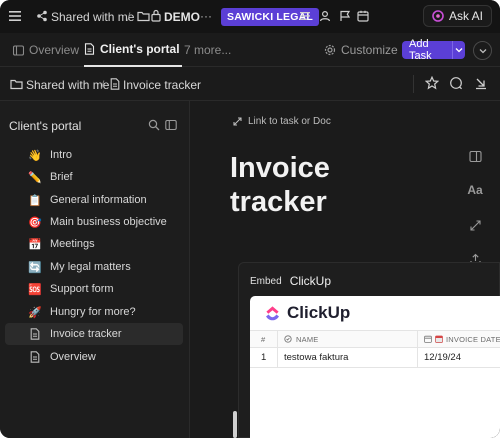 The width and height of the screenshot is (500, 438). I want to click on share-icon, so click(42, 16).